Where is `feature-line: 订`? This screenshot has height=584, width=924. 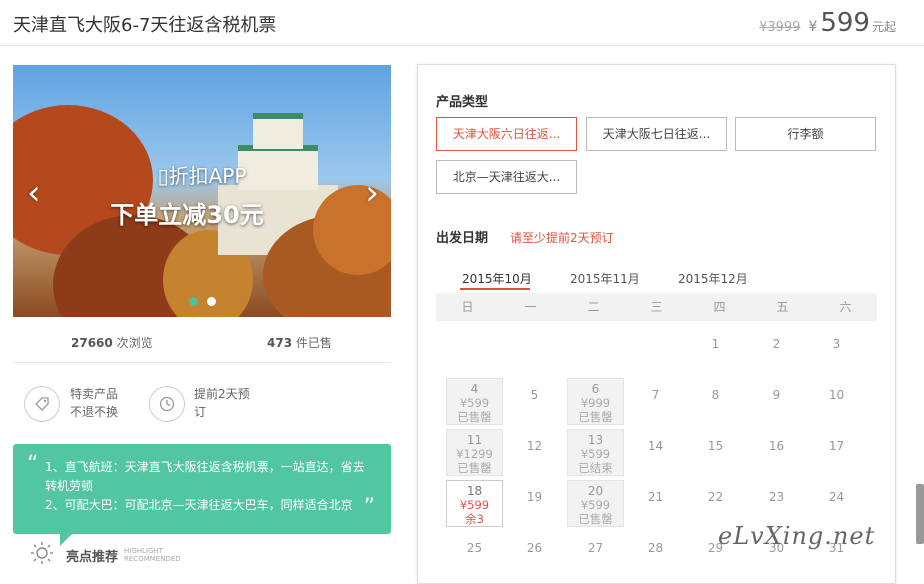 feature-line: 订 is located at coordinates (200, 412).